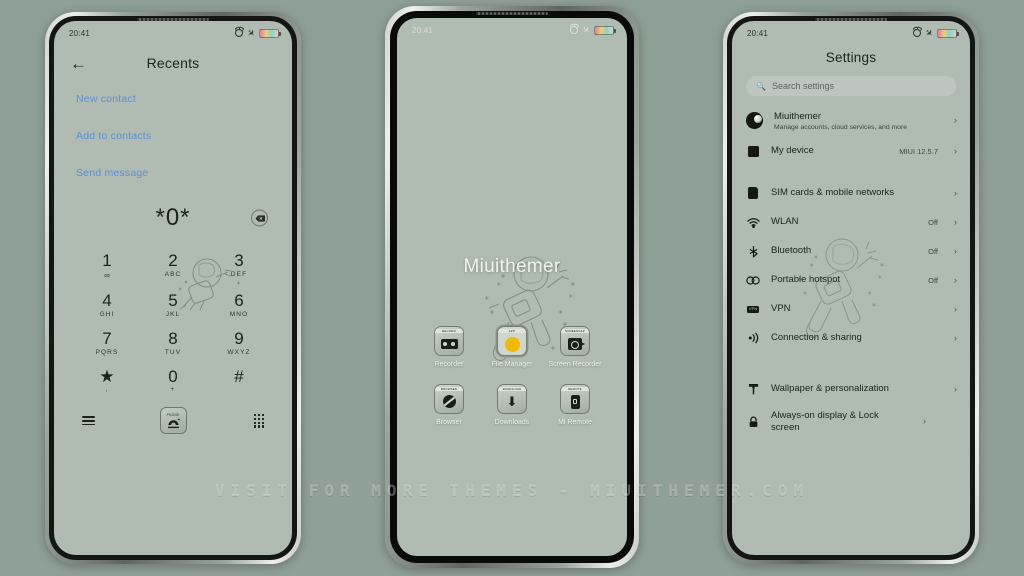 The image size is (1024, 576). Describe the element at coordinates (239, 300) in the screenshot. I see `key-digit: 6` at that location.